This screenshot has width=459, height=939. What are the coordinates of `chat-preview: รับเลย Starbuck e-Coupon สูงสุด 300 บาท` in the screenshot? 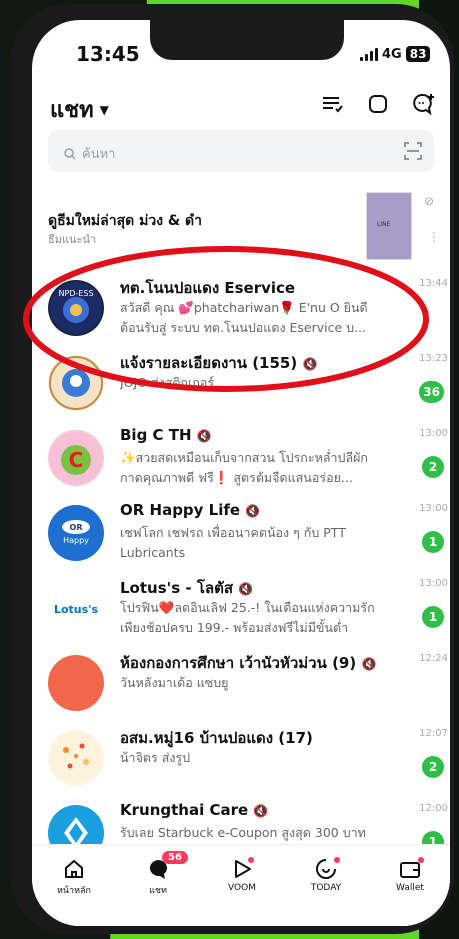 It's located at (243, 832).